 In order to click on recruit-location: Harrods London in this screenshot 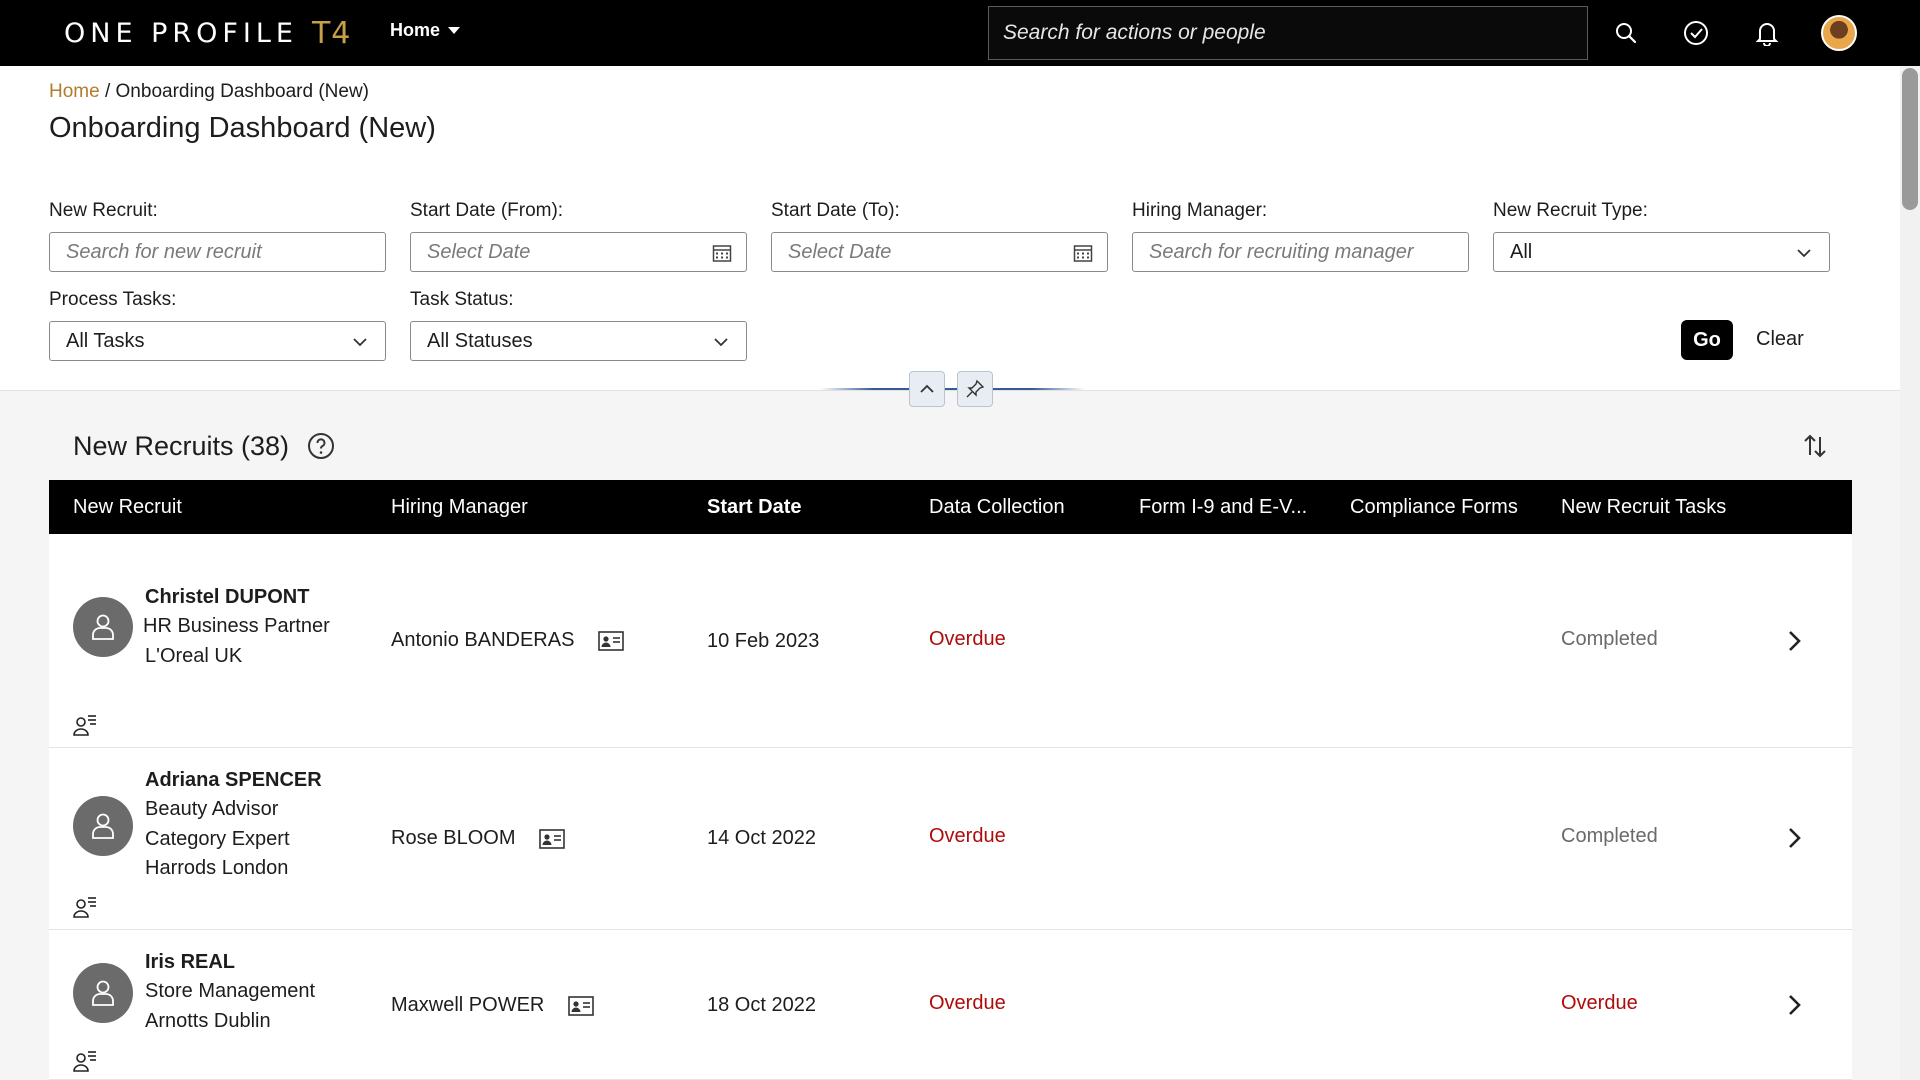, I will do `click(217, 868)`.